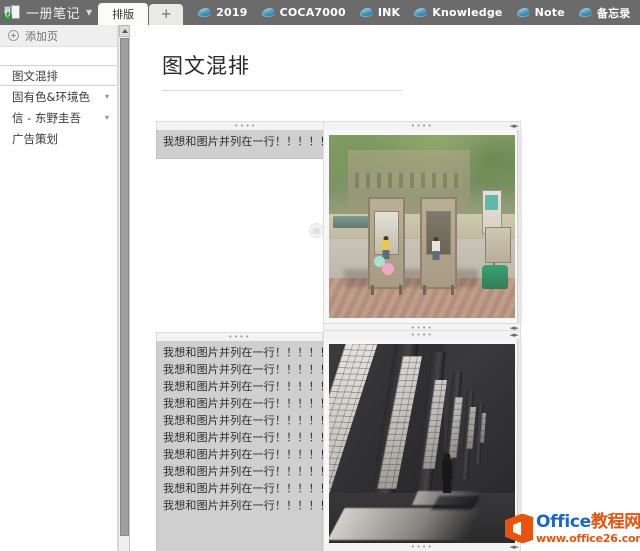 The height and width of the screenshot is (551, 640). Describe the element at coordinates (447, 473) in the screenshot. I see `person-silhouette` at that location.